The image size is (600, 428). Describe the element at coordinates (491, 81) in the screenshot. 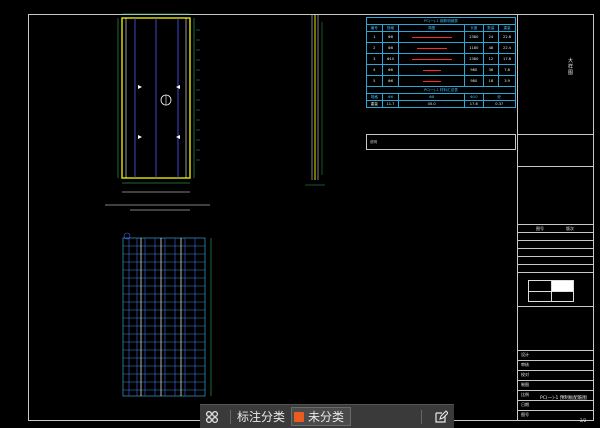

I see `table-cell: 18` at that location.